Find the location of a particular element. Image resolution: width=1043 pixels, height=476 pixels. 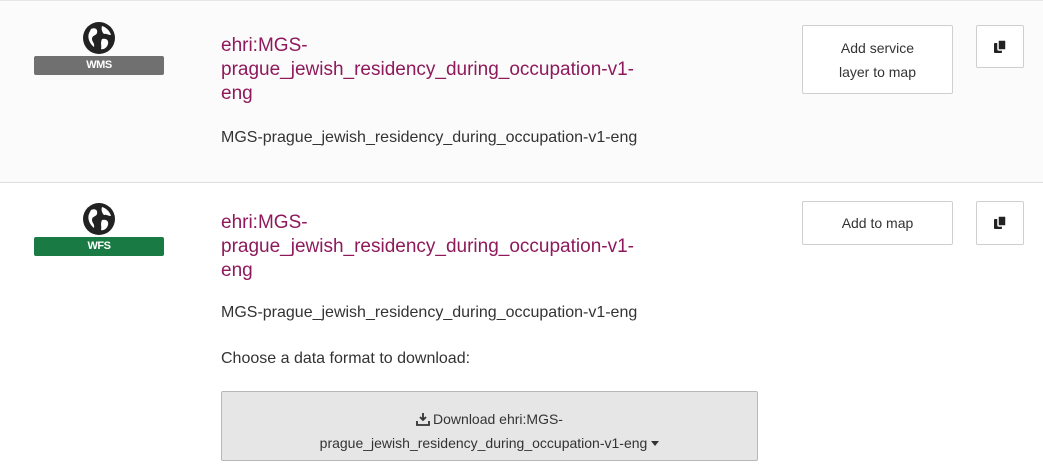

download-label-line: Download ehri:MGS- is located at coordinates (498, 418).